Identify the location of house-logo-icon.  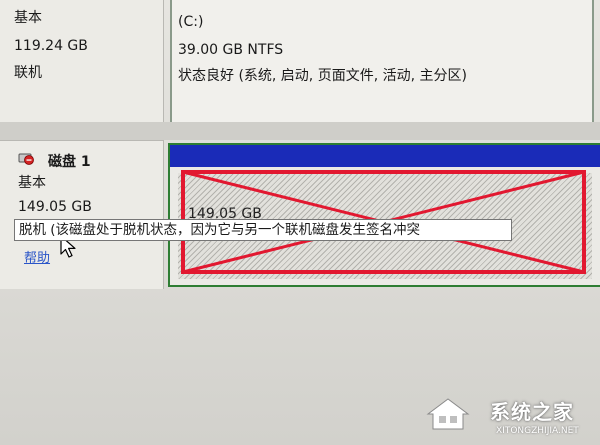
(448, 414).